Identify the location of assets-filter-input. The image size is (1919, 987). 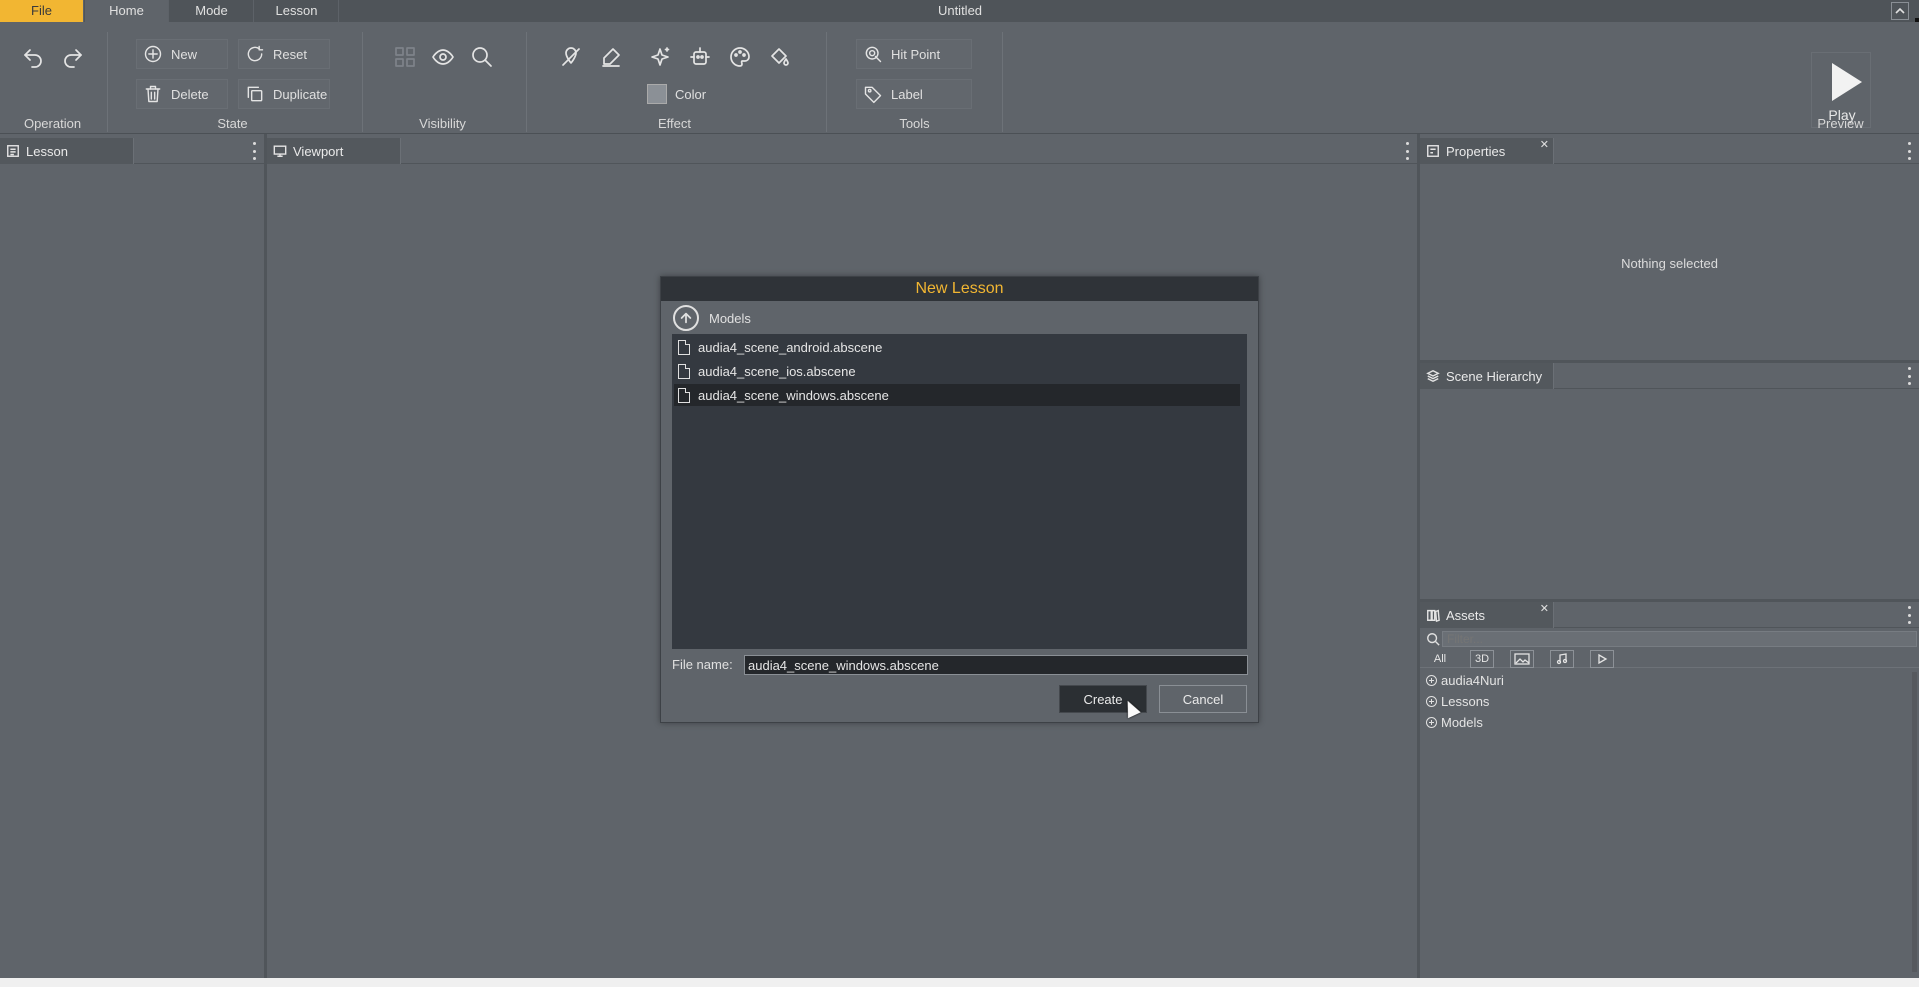
(1679, 639).